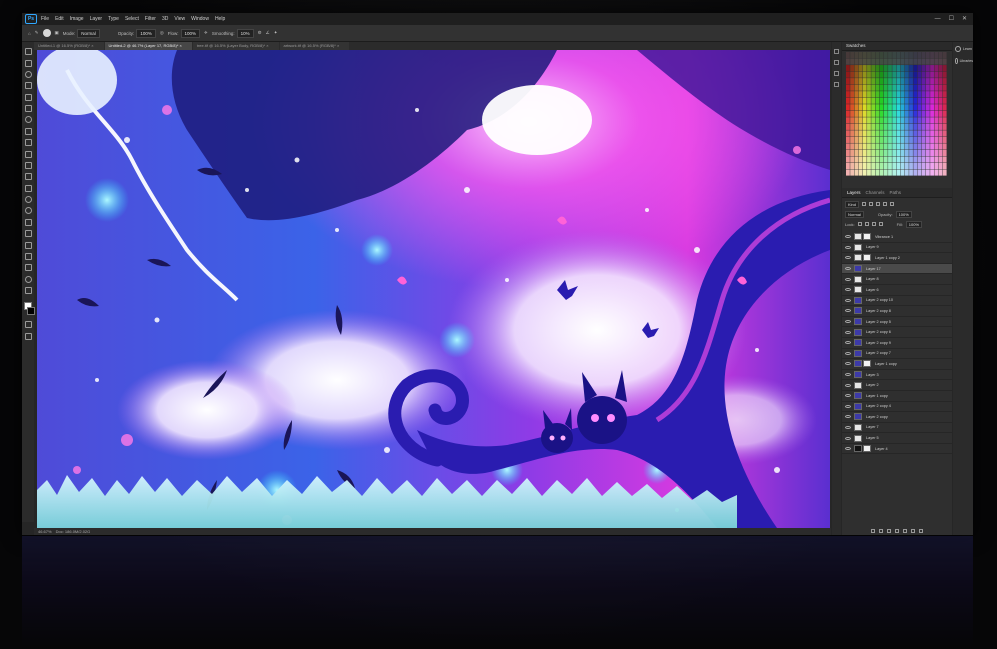 The width and height of the screenshot is (997, 649). Describe the element at coordinates (28, 336) in the screenshot. I see `screen-mode-icon` at that location.